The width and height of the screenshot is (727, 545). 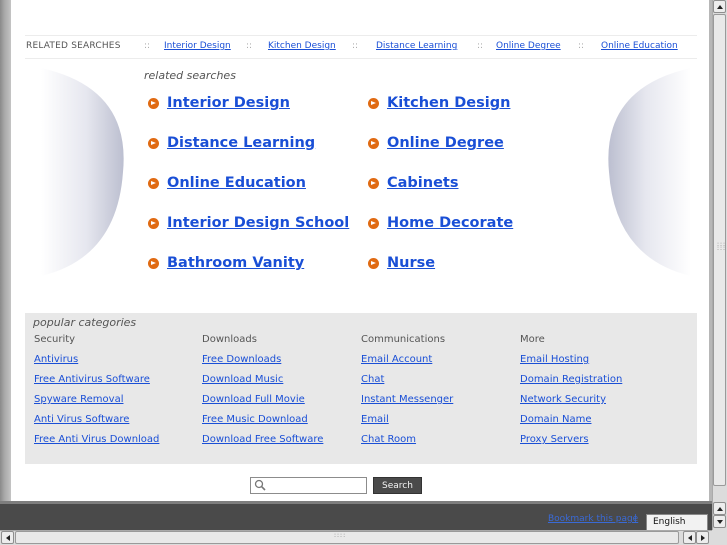 I want to click on related-link-online-education: Online Education, so click(x=236, y=183).